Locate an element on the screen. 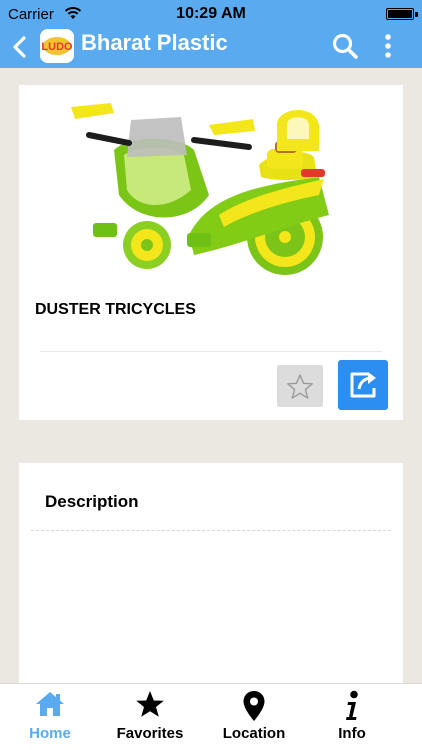  logo-text: LUDO is located at coordinates (57, 47).